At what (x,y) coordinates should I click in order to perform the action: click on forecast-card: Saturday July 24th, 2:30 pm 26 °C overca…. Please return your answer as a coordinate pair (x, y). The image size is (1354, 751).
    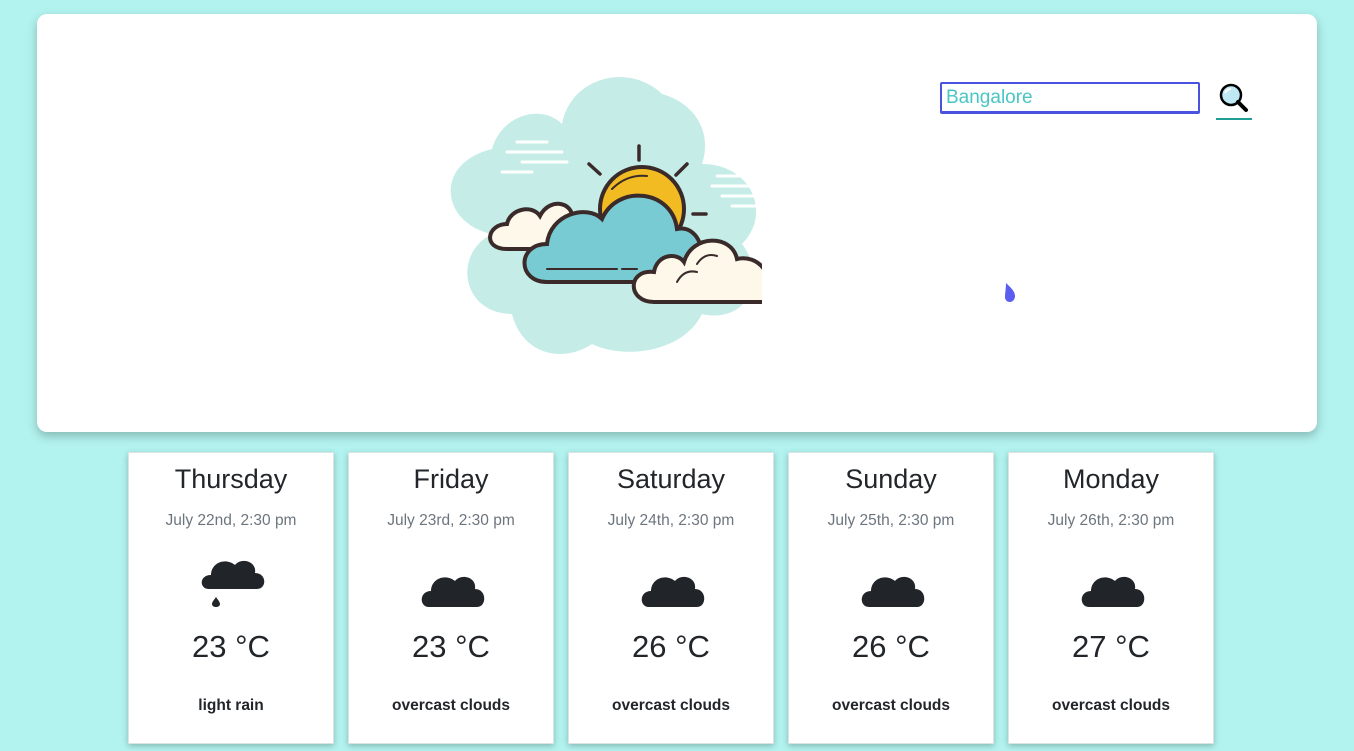
    Looking at the image, I should click on (671, 598).